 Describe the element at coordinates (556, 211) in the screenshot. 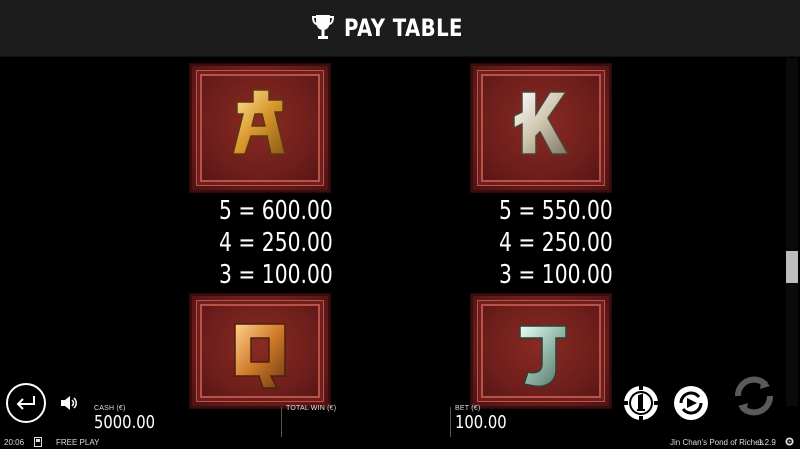

I see `payout-row: 5 = 550.00` at that location.